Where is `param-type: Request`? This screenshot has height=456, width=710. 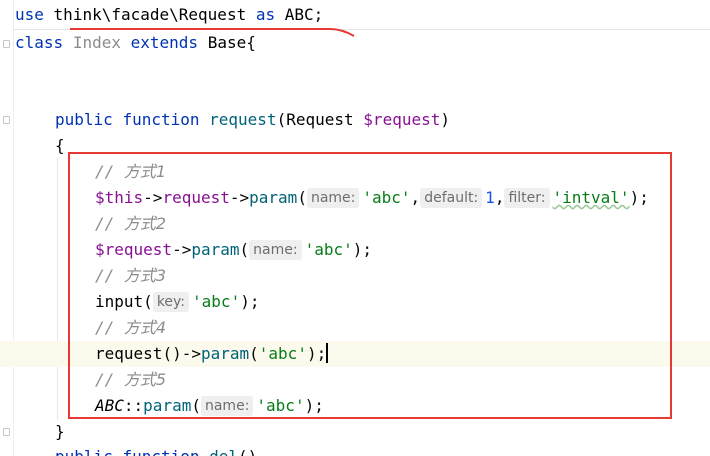
param-type: Request is located at coordinates (320, 119).